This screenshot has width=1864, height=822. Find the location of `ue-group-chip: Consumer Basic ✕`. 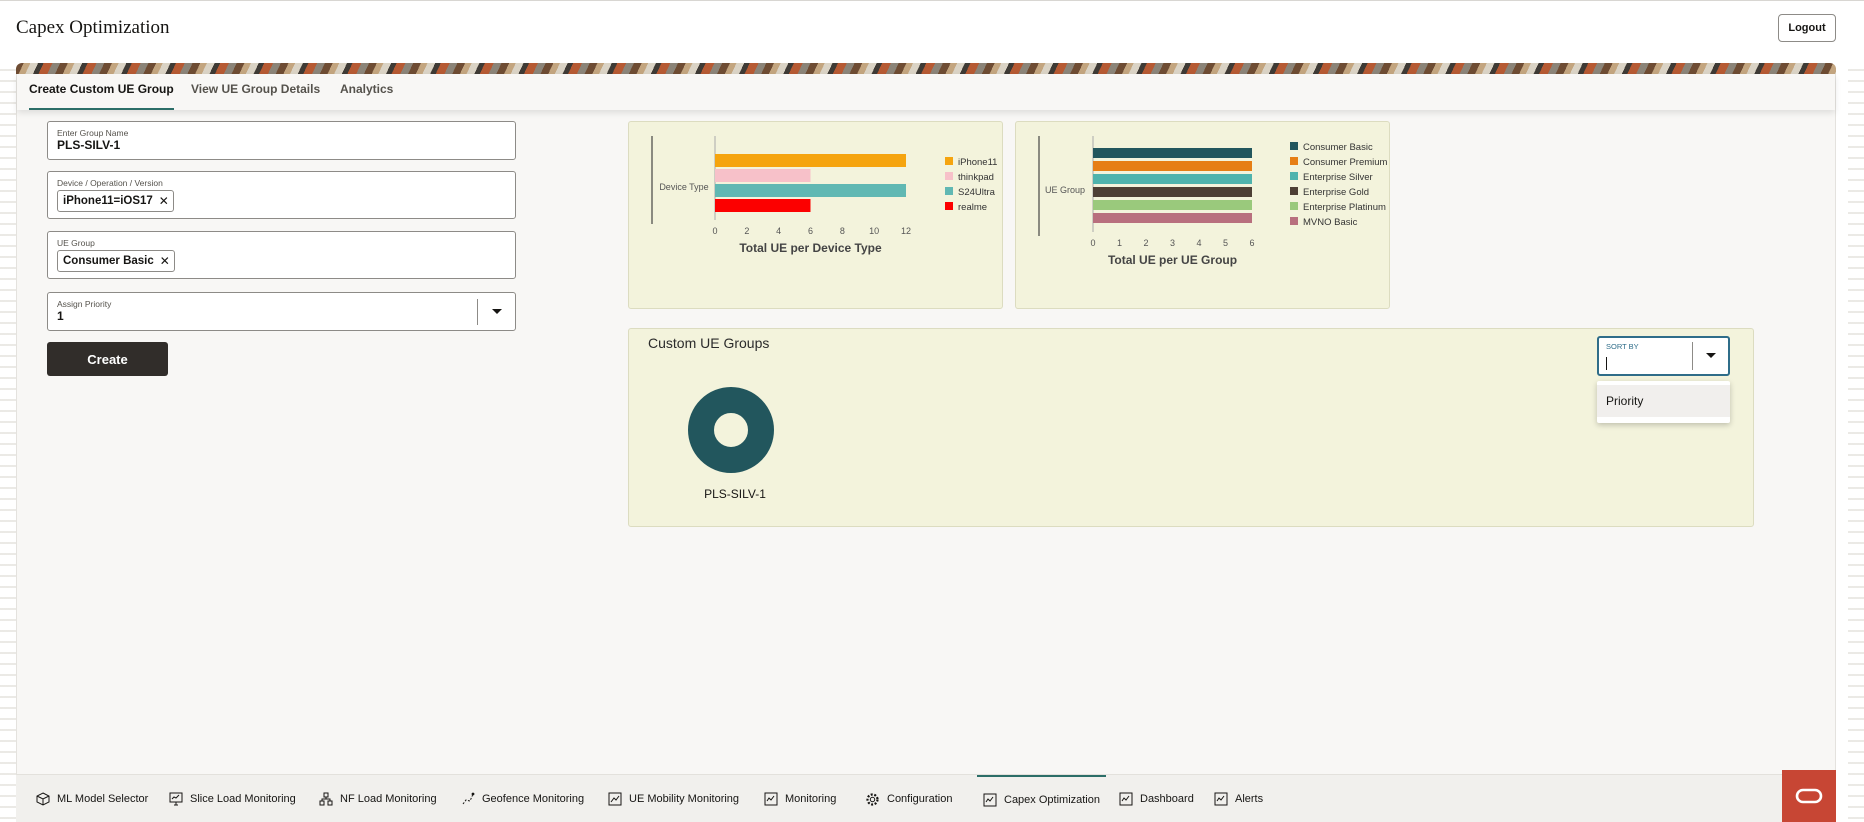

ue-group-chip: Consumer Basic ✕ is located at coordinates (116, 261).